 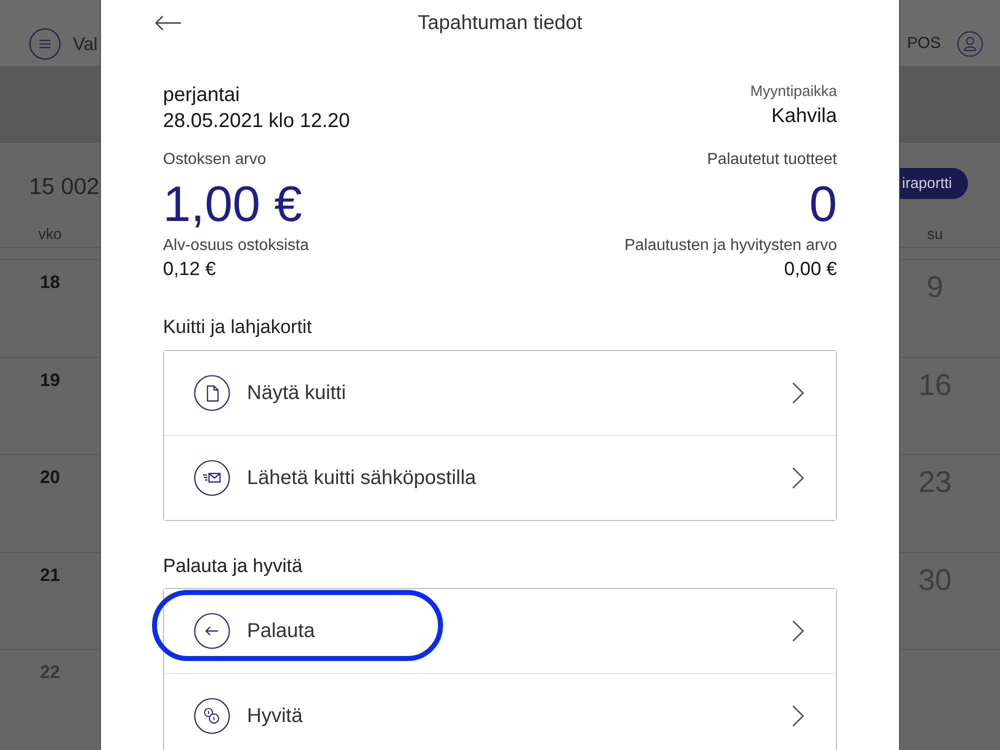 What do you see at coordinates (730, 246) in the screenshot?
I see `refunds-label: Palautusten ja hyvitysten arvo` at bounding box center [730, 246].